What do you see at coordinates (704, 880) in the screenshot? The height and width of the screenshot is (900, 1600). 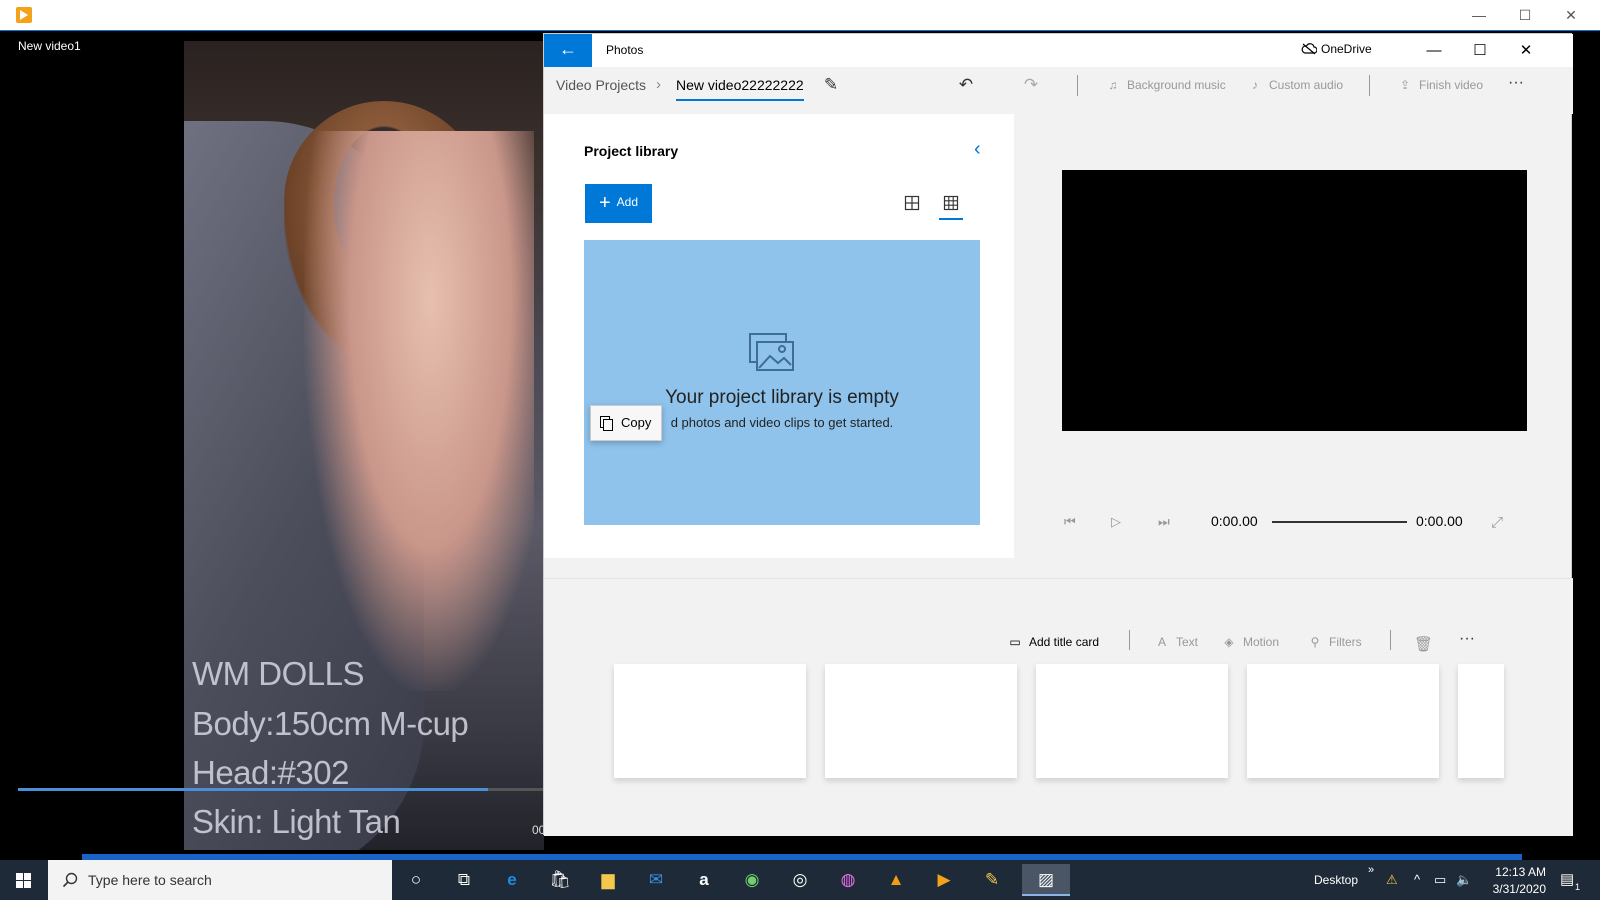 I see `amazon-icon: a` at bounding box center [704, 880].